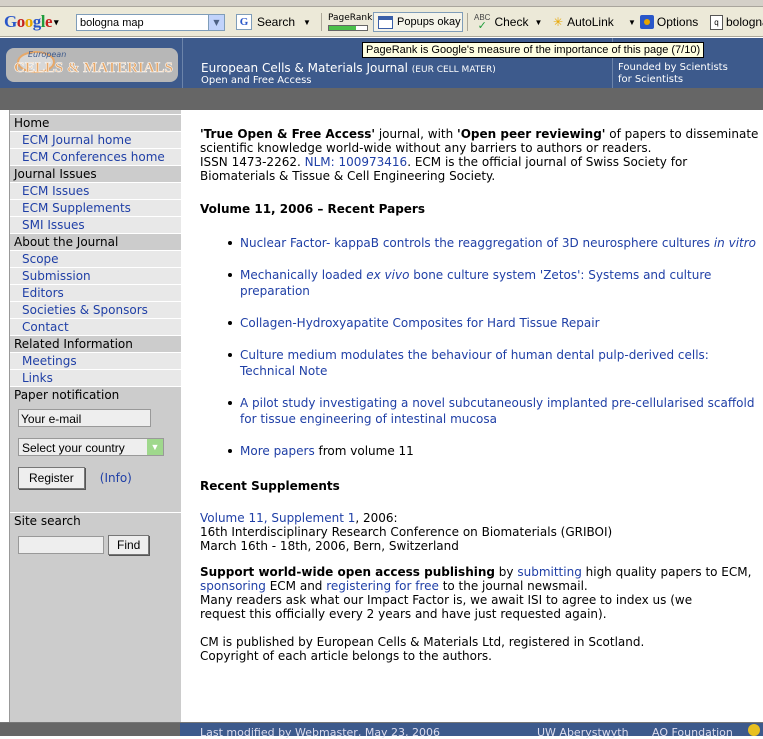  I want to click on toolbar-search-button: G Search ▼, so click(273, 22).